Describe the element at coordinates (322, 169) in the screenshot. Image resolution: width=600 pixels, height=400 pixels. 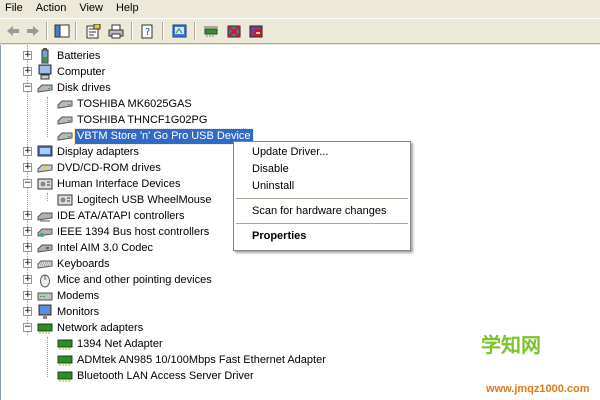
I see `menu-item-disable: Disable` at that location.